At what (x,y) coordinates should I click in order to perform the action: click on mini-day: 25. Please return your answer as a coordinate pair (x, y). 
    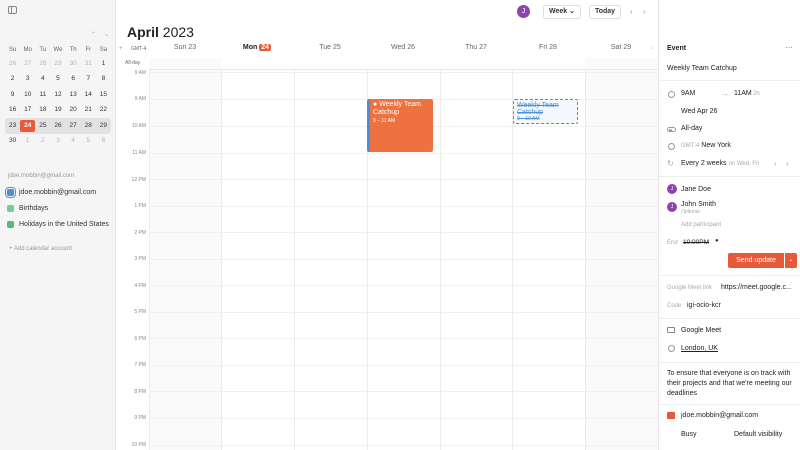
    Looking at the image, I should click on (42, 126).